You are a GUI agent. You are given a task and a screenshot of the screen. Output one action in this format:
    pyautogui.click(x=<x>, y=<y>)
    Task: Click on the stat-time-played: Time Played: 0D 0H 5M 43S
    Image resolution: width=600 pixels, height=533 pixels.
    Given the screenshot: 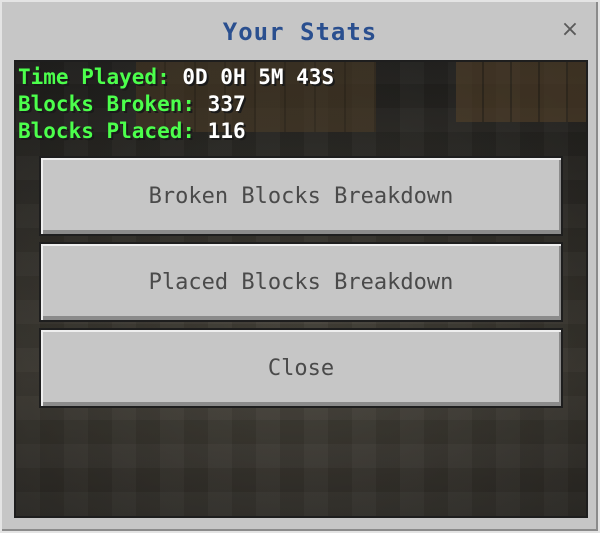 What is the action you would take?
    pyautogui.click(x=176, y=77)
    